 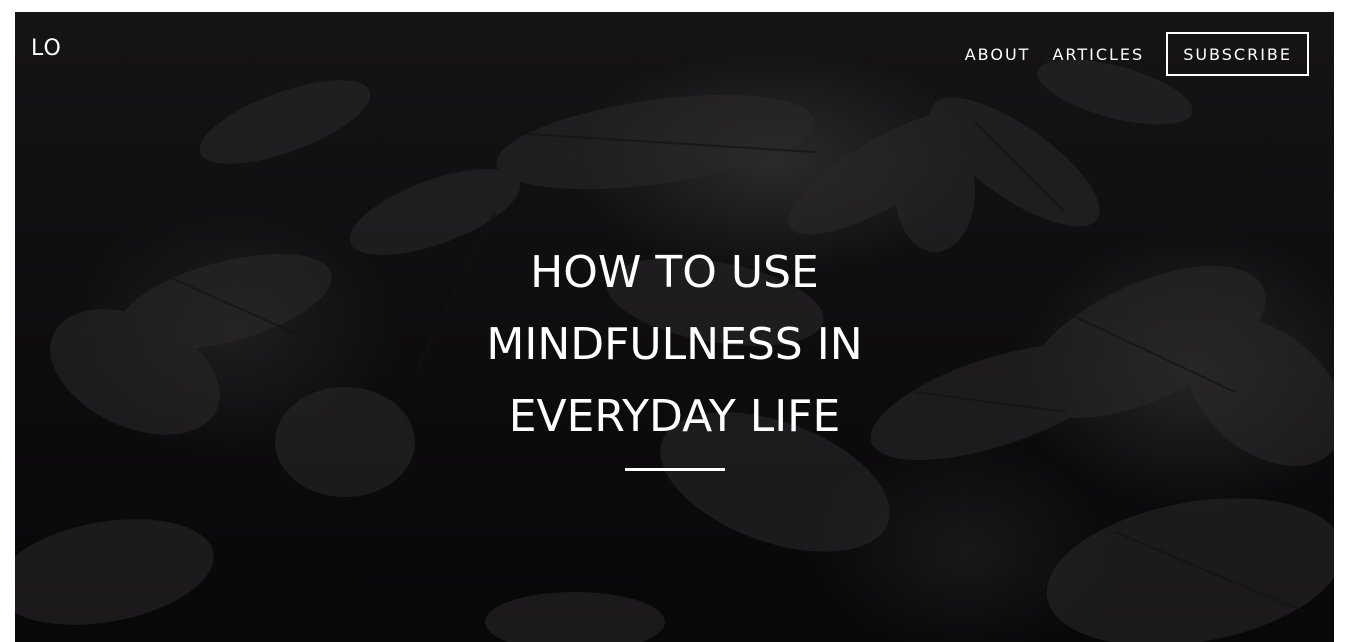 I want to click on title-divider, so click(x=675, y=469).